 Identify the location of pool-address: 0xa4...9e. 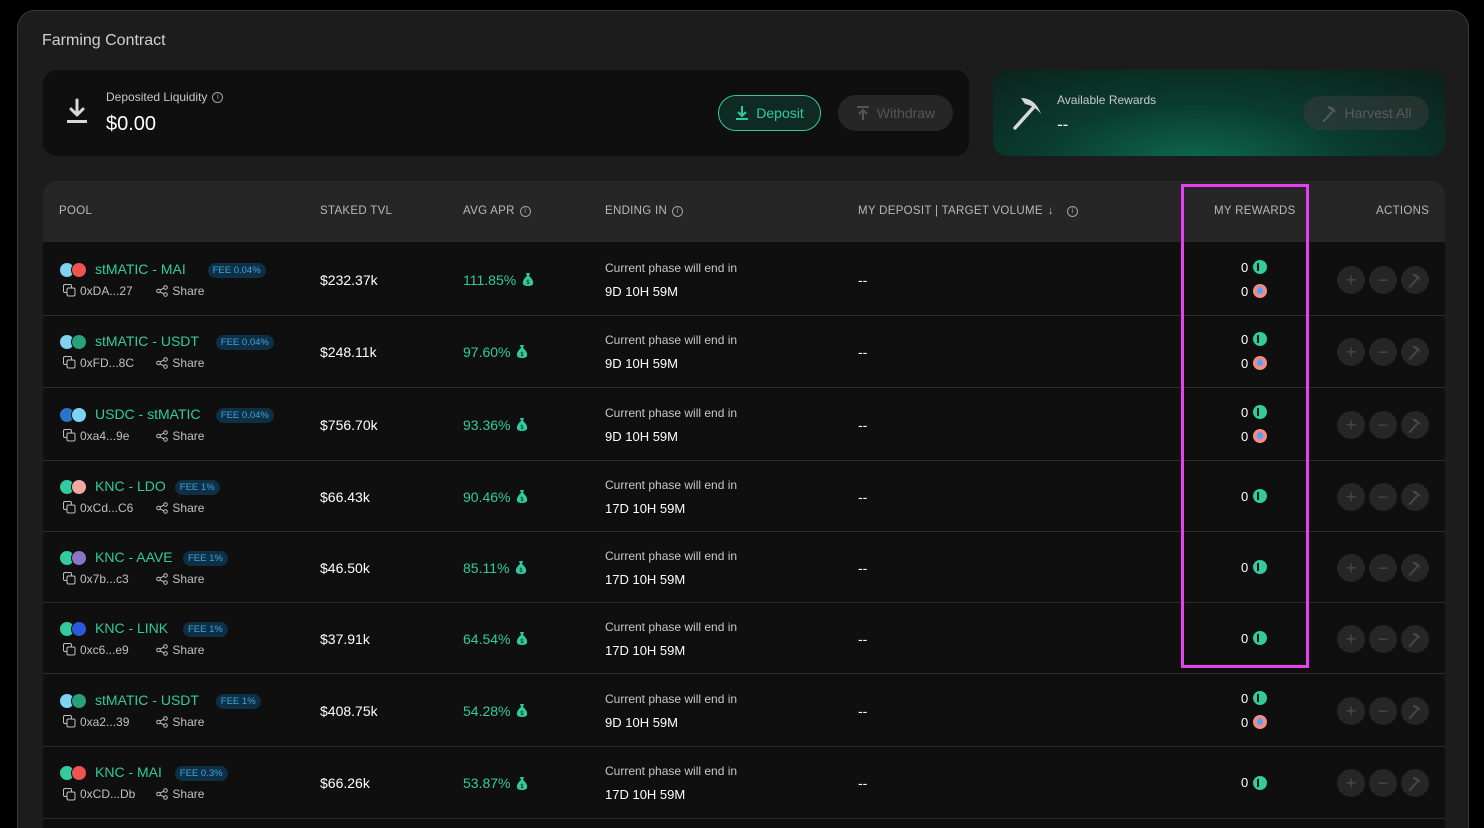
(96, 436).